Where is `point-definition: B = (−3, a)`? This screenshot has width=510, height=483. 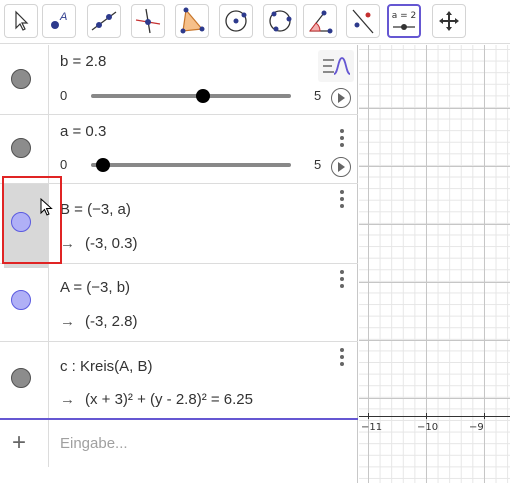 point-definition: B = (−3, a) is located at coordinates (95, 209).